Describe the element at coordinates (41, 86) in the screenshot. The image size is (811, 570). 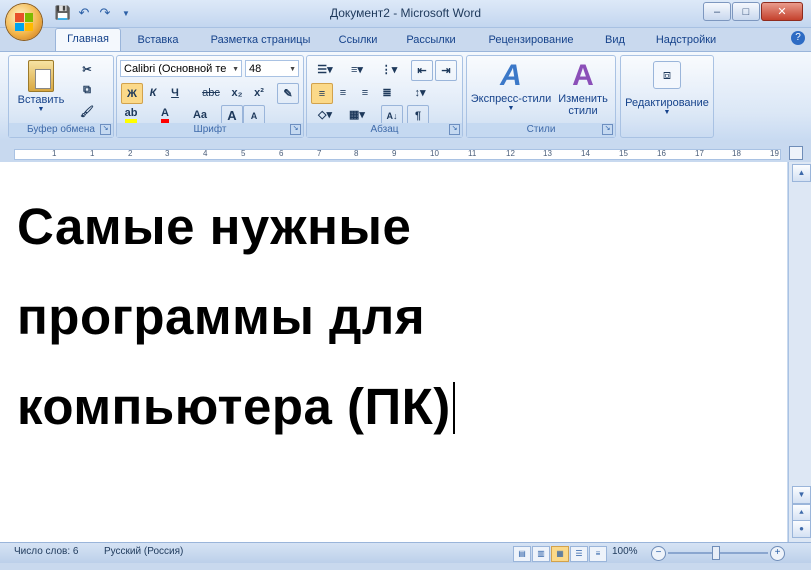
I see `paste-button: Вставить ▼` at that location.